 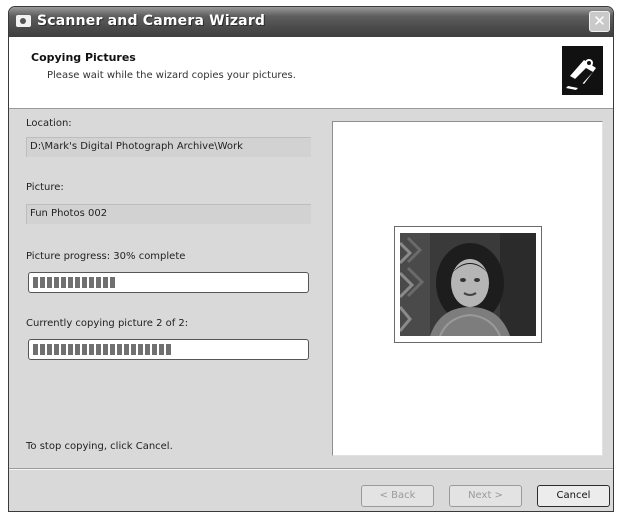 I want to click on picture-progress-fill, so click(x=74, y=282).